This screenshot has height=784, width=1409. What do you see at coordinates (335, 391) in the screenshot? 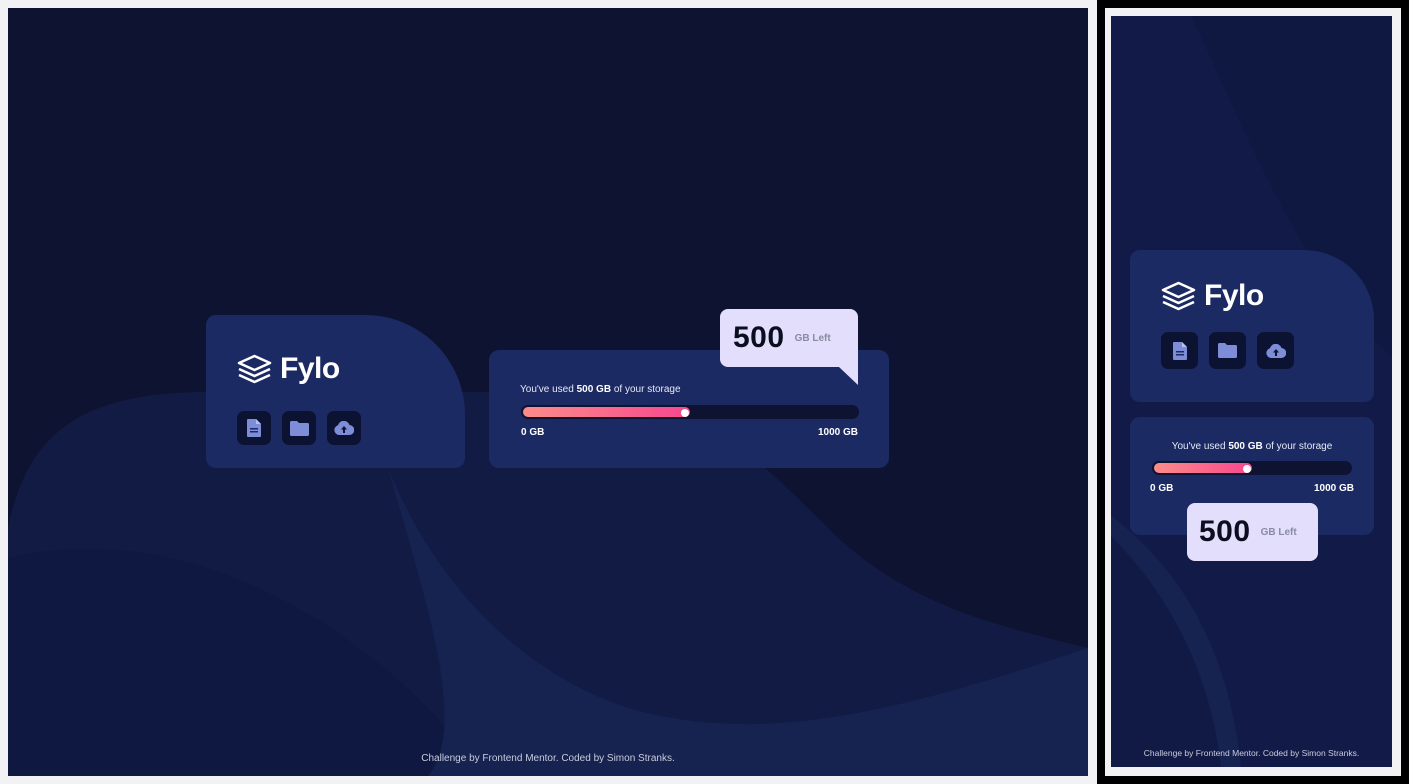
I see `logo-card: Fylo` at bounding box center [335, 391].